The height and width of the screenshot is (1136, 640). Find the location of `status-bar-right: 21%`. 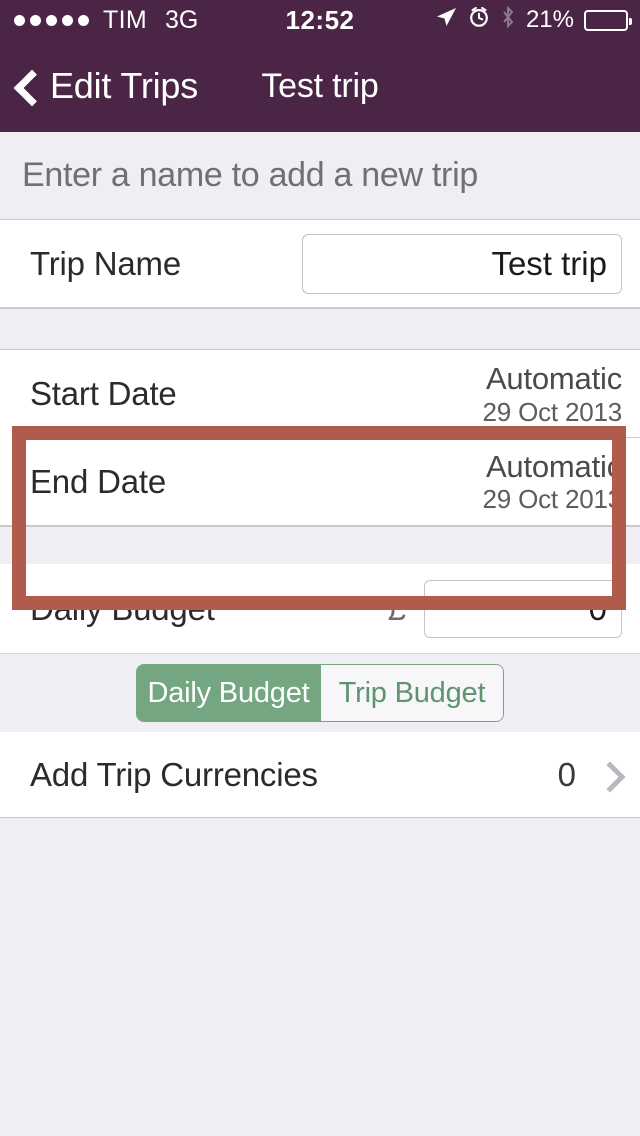

status-bar-right: 21% is located at coordinates (533, 20).